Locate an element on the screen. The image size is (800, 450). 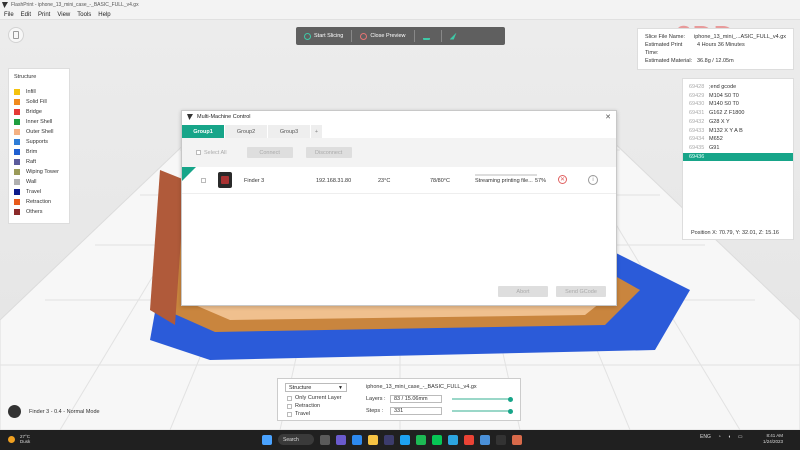
language-indicator: ENG is located at coordinates (705, 437).